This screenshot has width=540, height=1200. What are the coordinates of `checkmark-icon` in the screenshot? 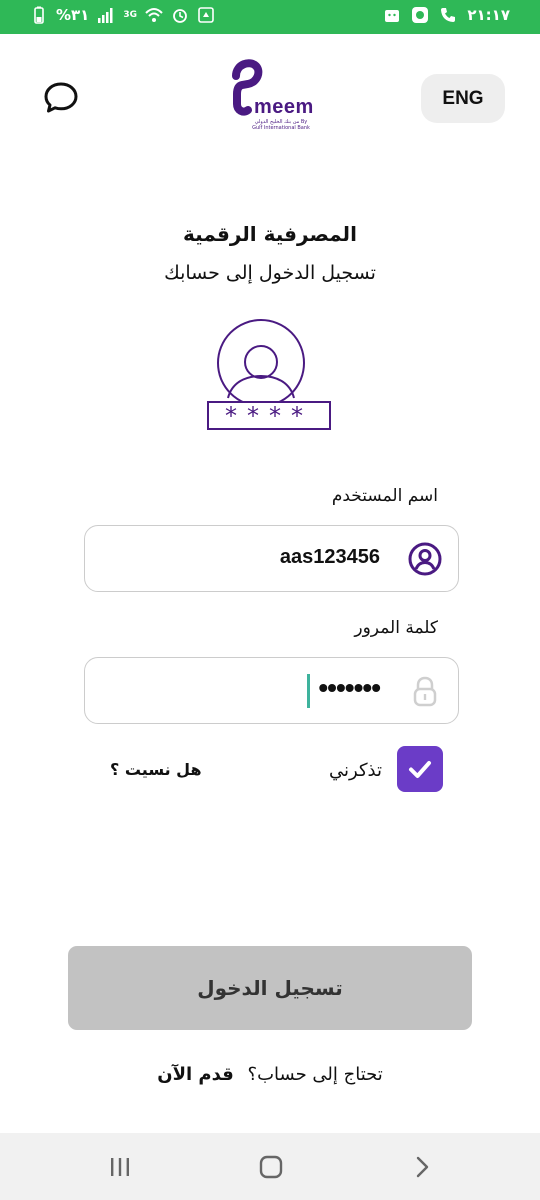 It's located at (420, 769).